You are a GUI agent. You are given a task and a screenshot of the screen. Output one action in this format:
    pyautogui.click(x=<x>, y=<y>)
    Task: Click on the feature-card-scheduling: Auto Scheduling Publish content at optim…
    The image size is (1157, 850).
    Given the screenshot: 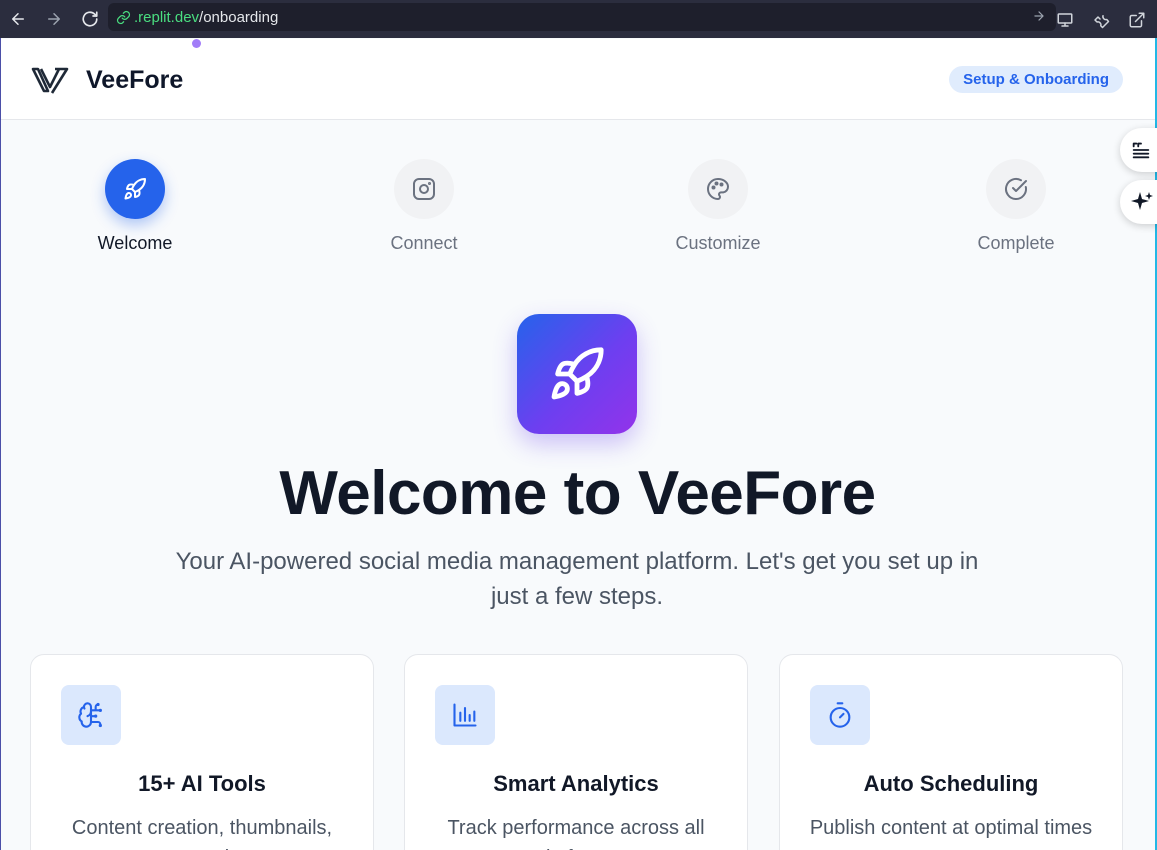 What is the action you would take?
    pyautogui.click(x=951, y=752)
    